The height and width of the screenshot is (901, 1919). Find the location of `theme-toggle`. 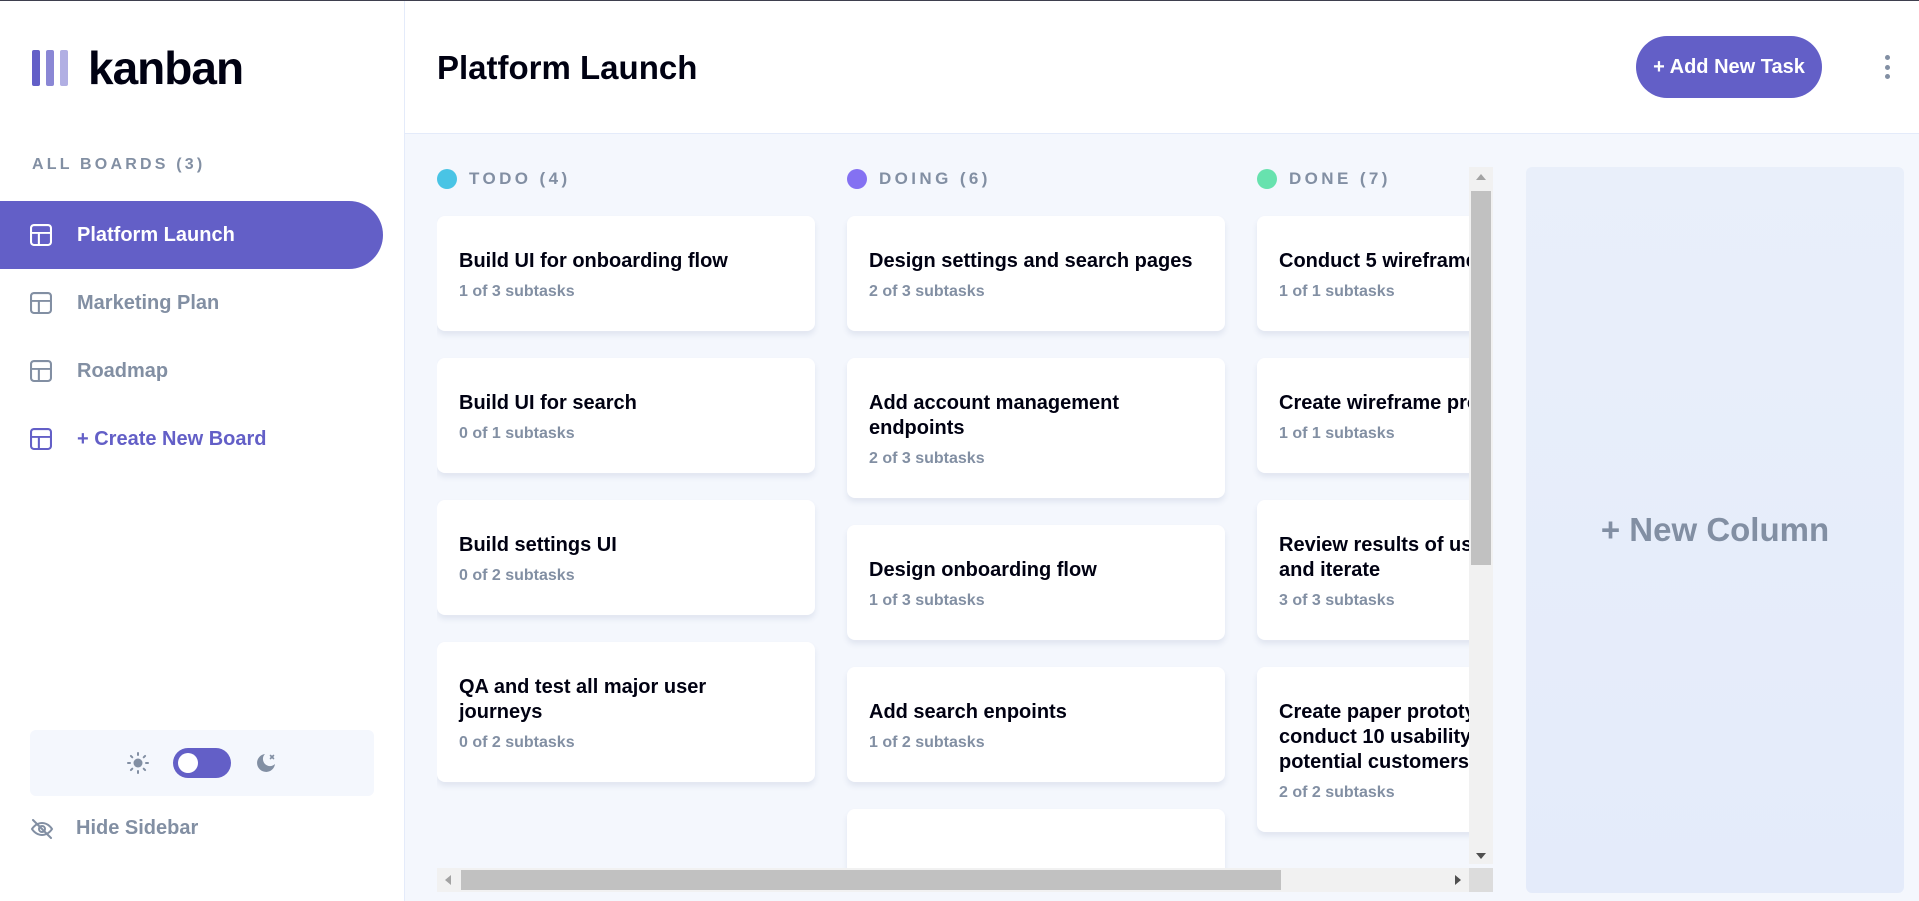

theme-toggle is located at coordinates (202, 763).